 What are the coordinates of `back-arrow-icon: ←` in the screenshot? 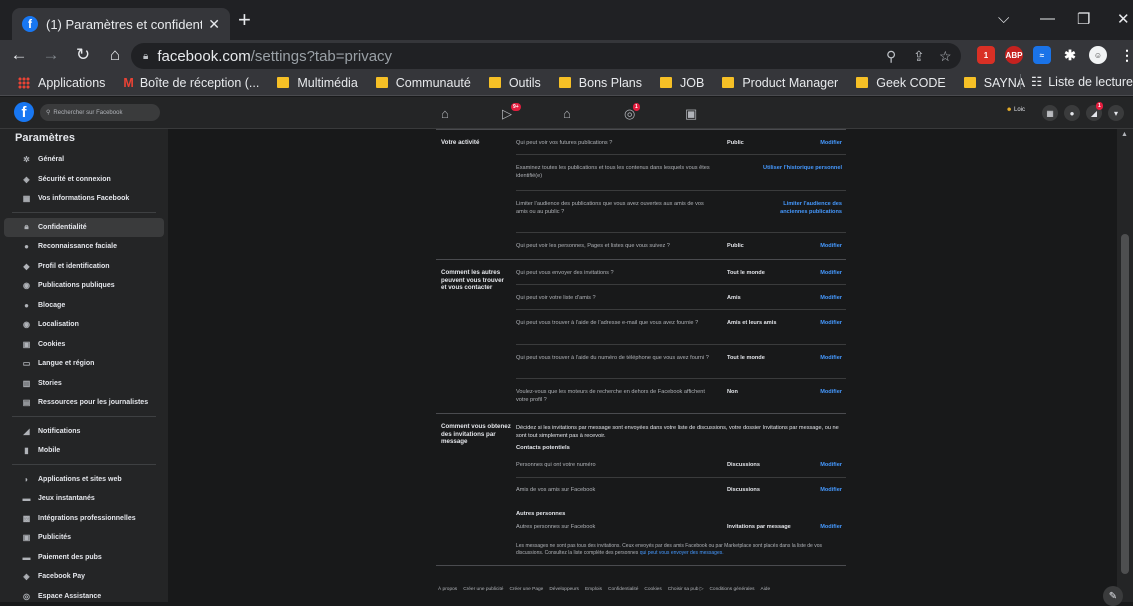 It's located at (19, 55).